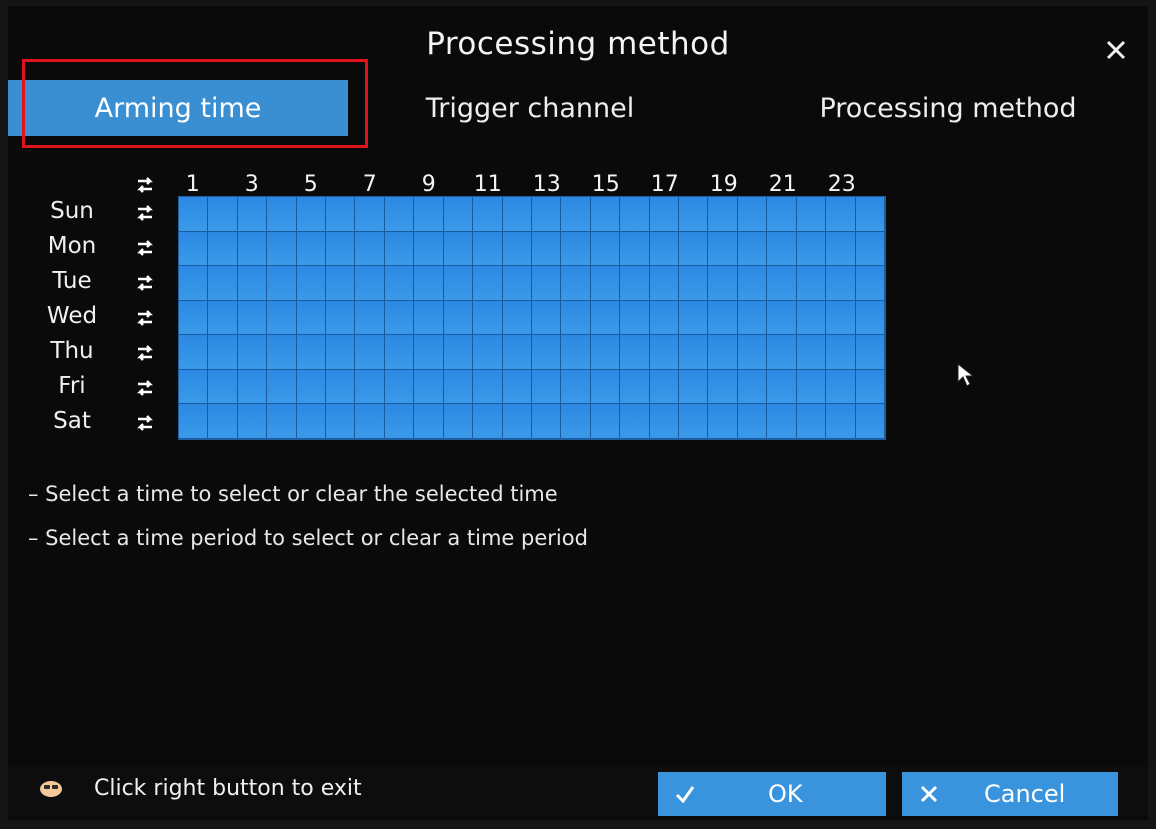 This screenshot has height=829, width=1156. I want to click on tab-arming-time: Arming time, so click(178, 108).